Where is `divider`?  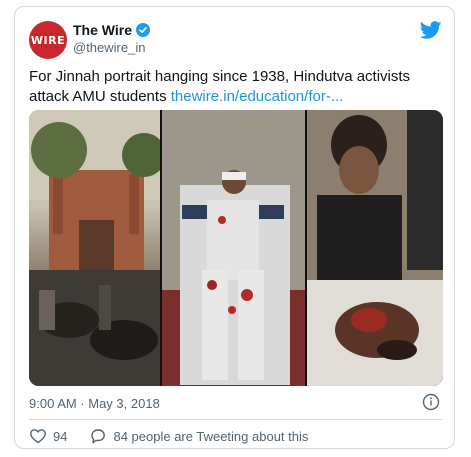
divider is located at coordinates (235, 419).